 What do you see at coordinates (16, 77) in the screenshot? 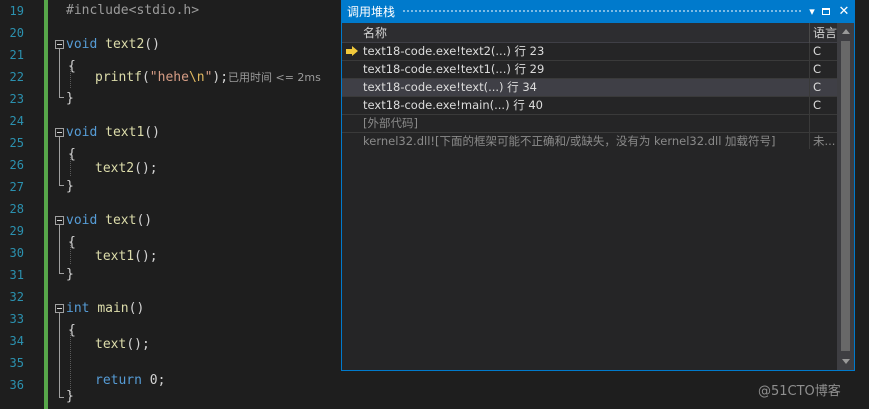
I see `line-number: 22` at bounding box center [16, 77].